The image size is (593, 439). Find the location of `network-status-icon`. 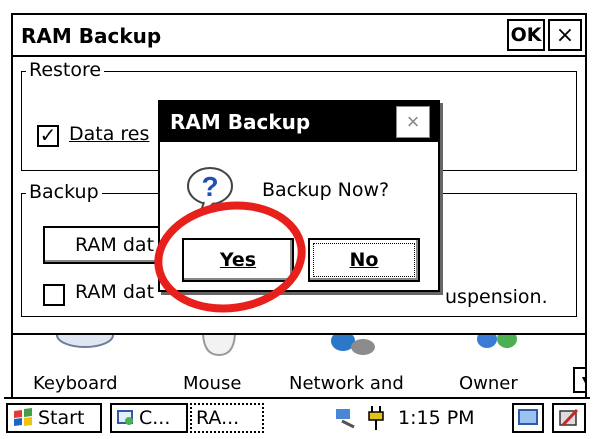

network-status-icon is located at coordinates (348, 418).